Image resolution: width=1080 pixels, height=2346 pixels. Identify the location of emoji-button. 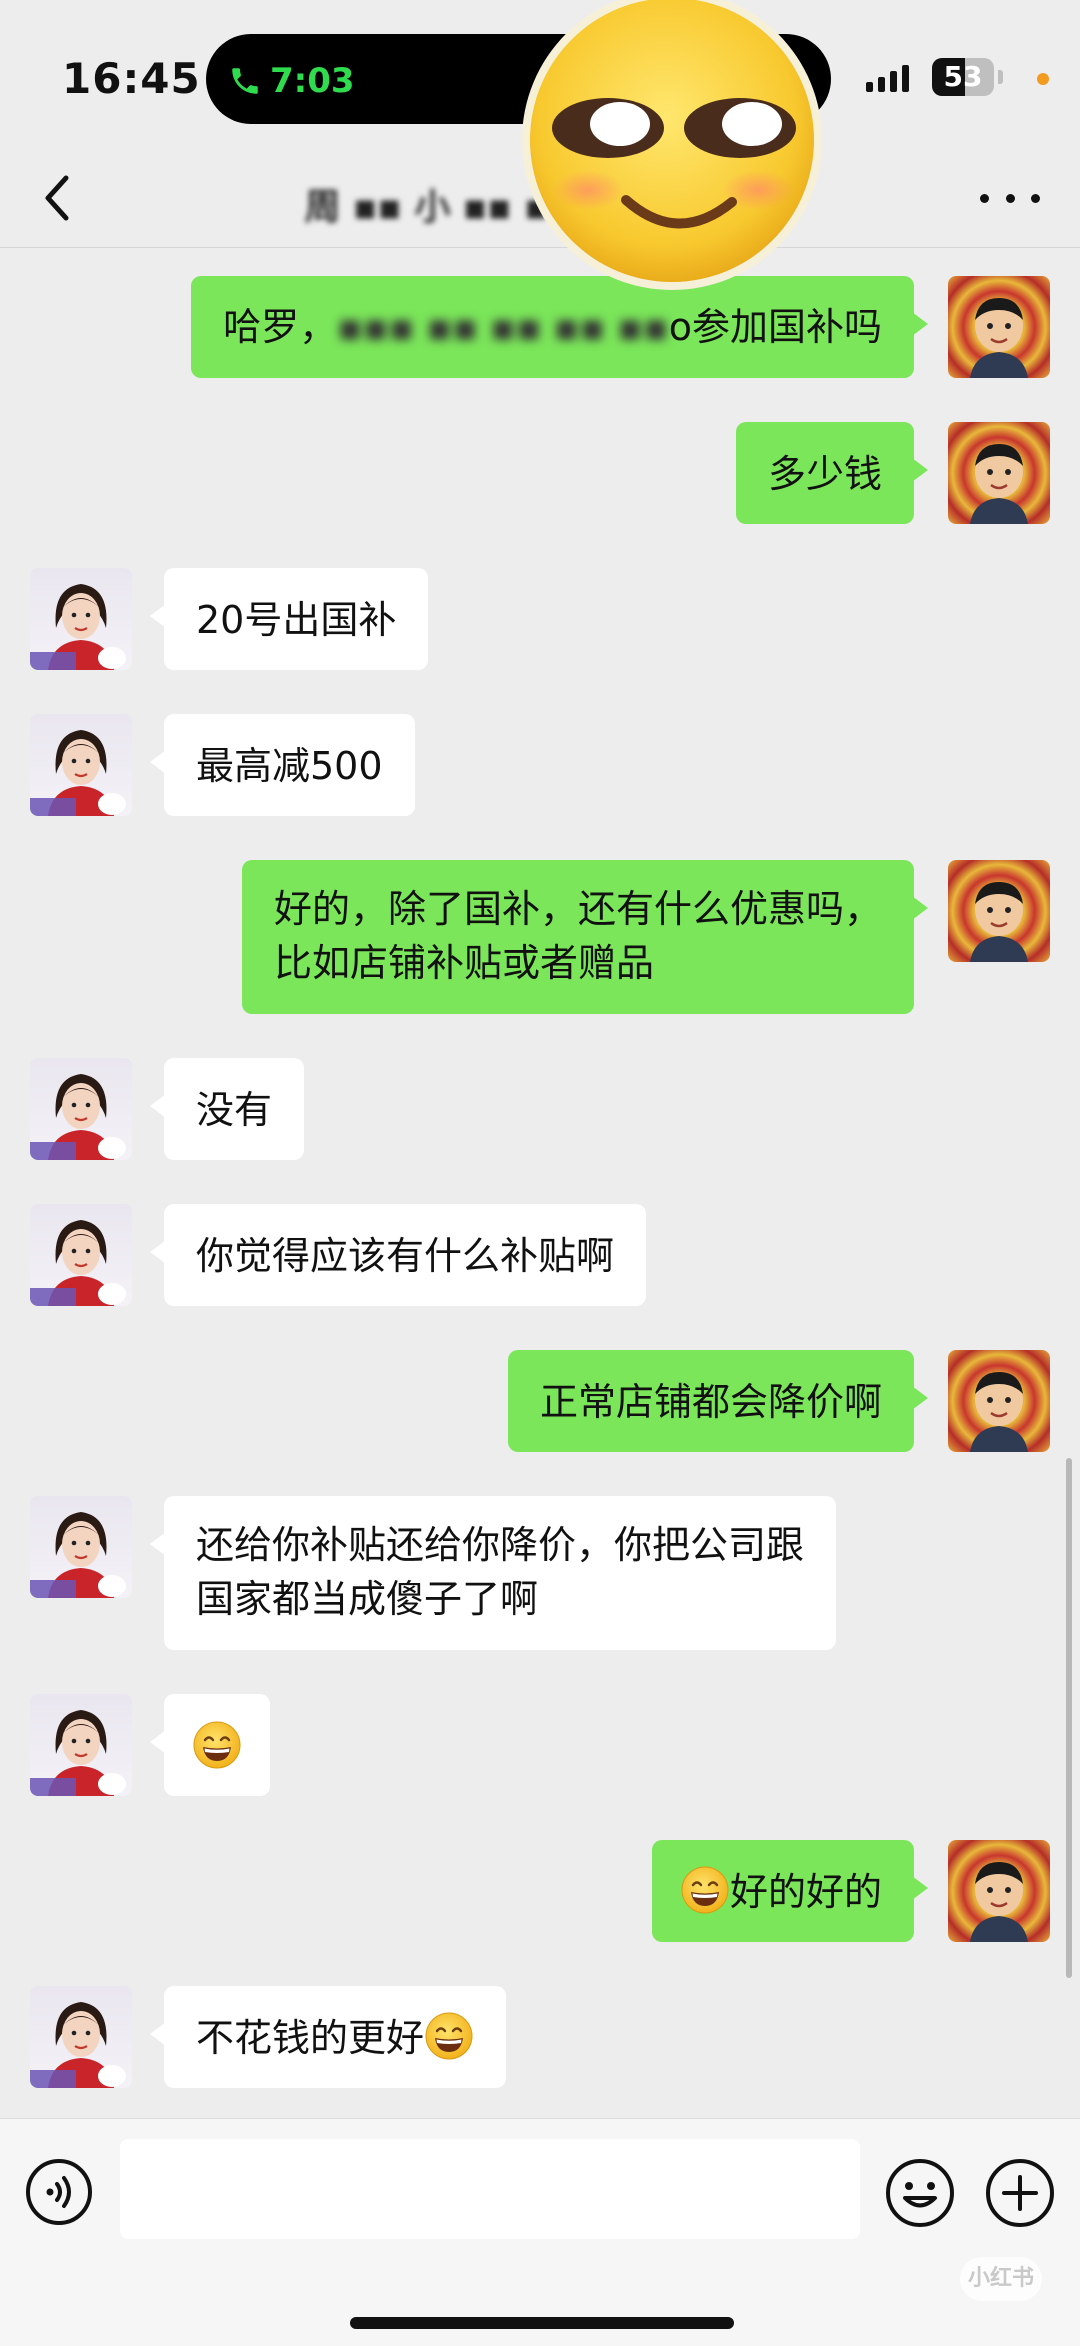
(920, 2193).